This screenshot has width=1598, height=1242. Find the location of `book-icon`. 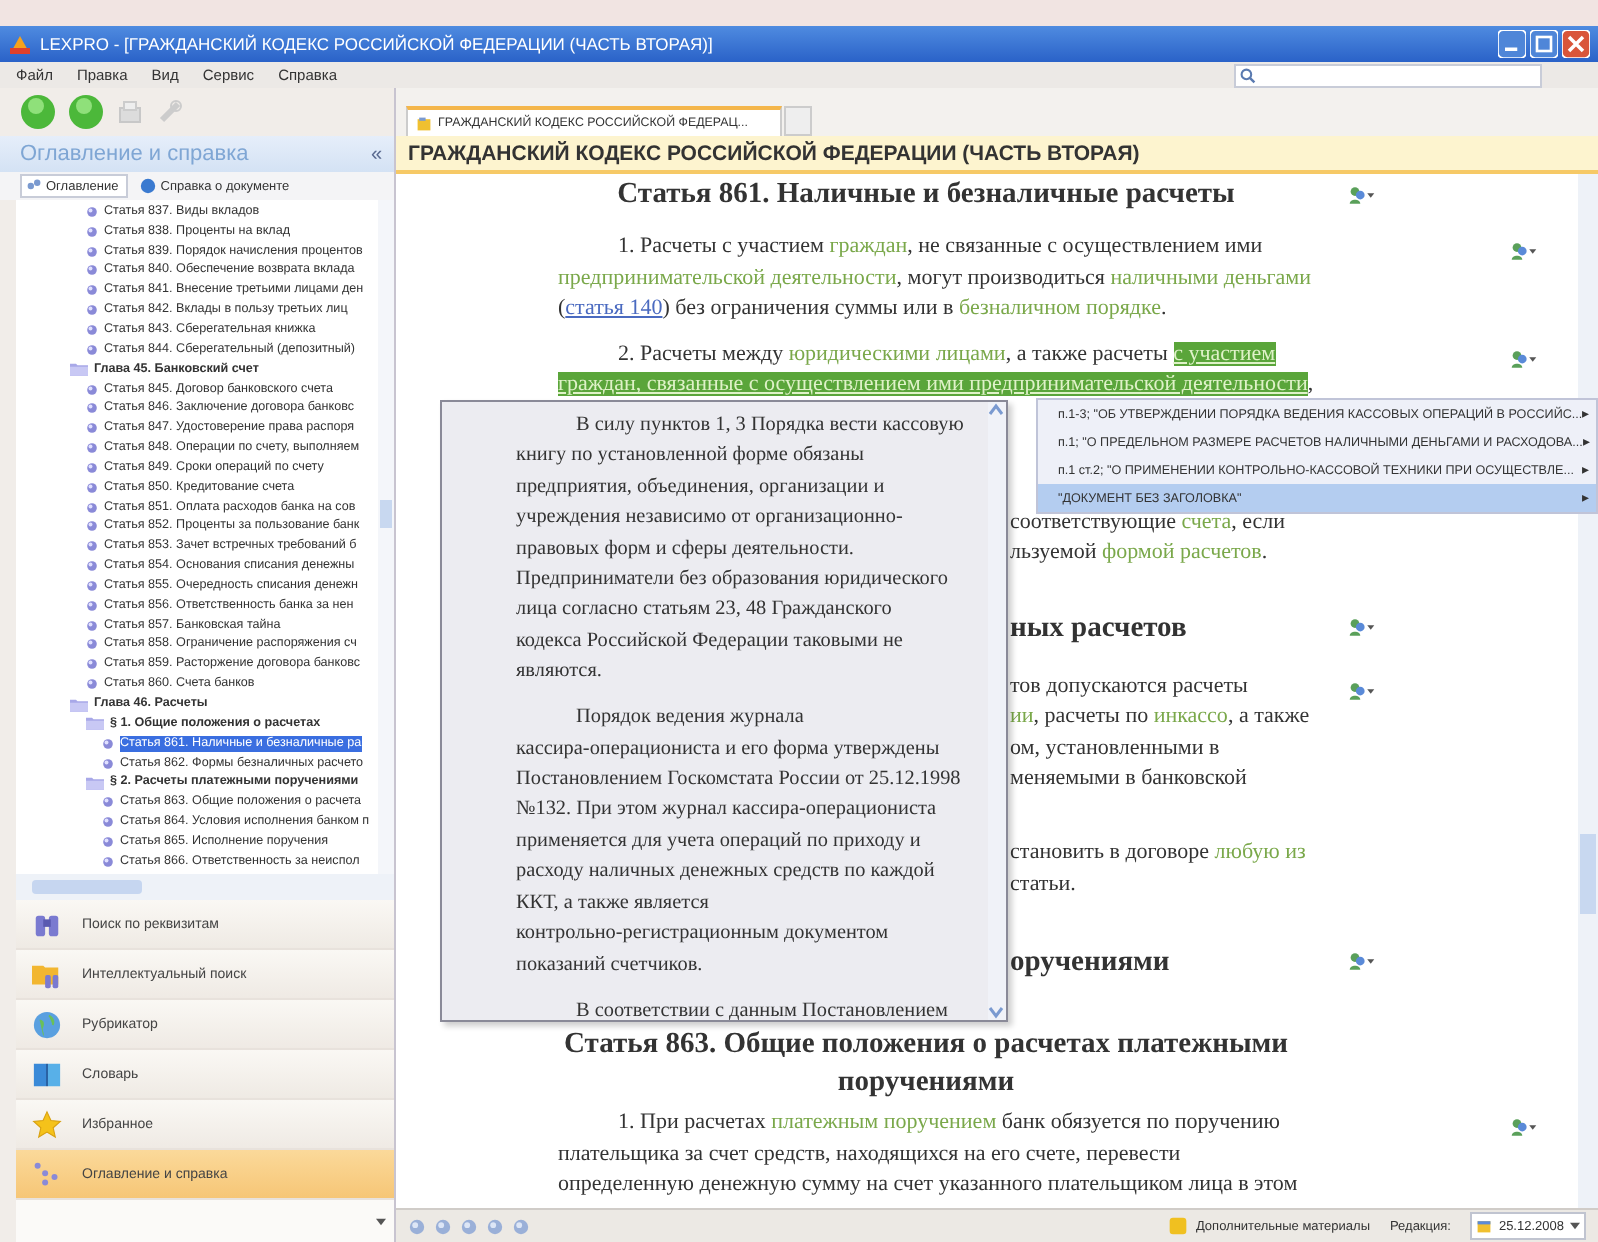

book-icon is located at coordinates (47, 1074).